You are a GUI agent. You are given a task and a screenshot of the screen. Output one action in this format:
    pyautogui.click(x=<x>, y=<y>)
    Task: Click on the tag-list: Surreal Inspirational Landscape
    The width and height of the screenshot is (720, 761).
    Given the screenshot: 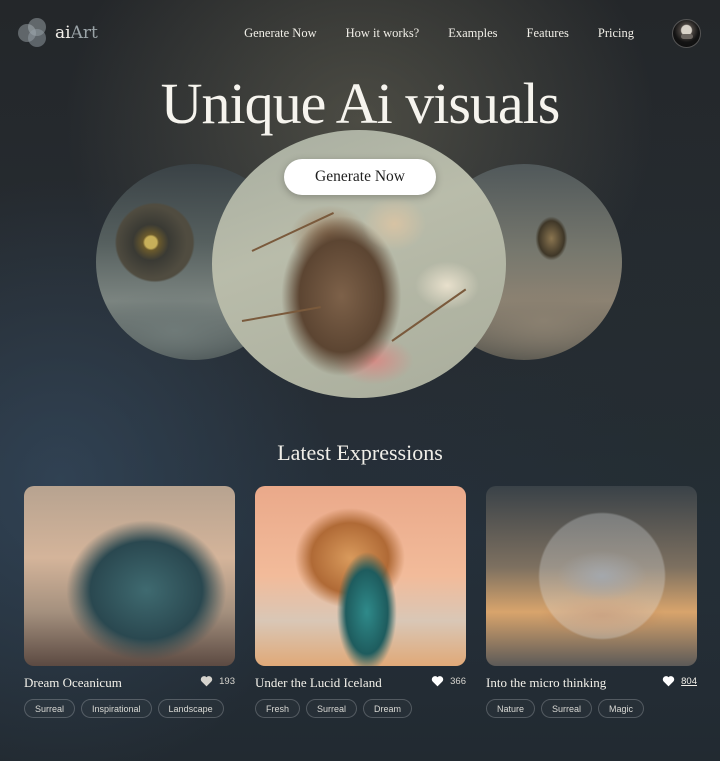 What is the action you would take?
    pyautogui.click(x=129, y=708)
    